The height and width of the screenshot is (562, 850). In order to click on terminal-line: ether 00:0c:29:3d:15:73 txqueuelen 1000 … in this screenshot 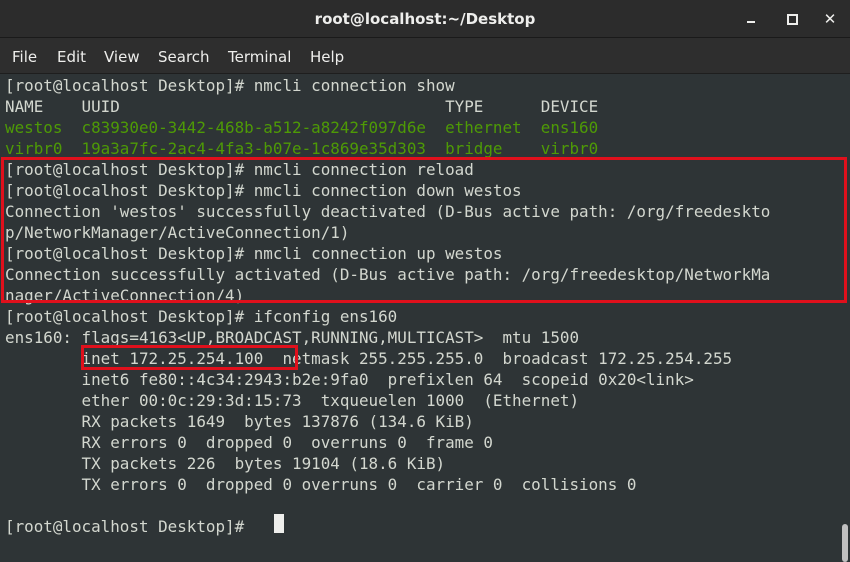, I will do `click(292, 400)`.